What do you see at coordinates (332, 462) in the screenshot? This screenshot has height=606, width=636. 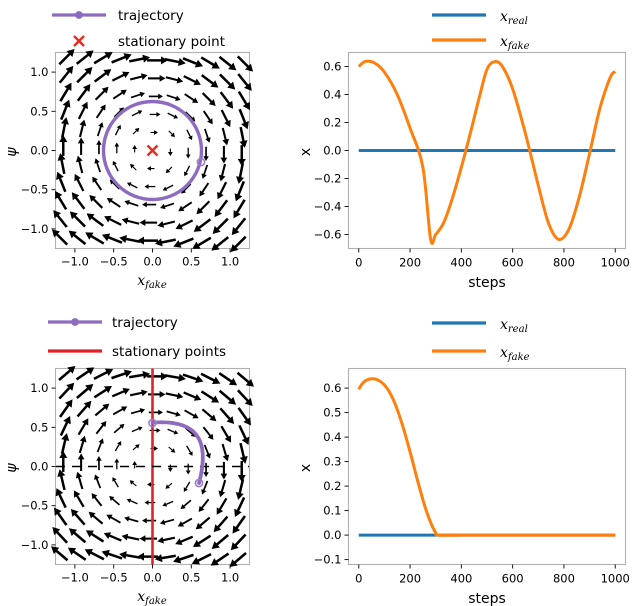 I see `y-tick-label: 0.3` at bounding box center [332, 462].